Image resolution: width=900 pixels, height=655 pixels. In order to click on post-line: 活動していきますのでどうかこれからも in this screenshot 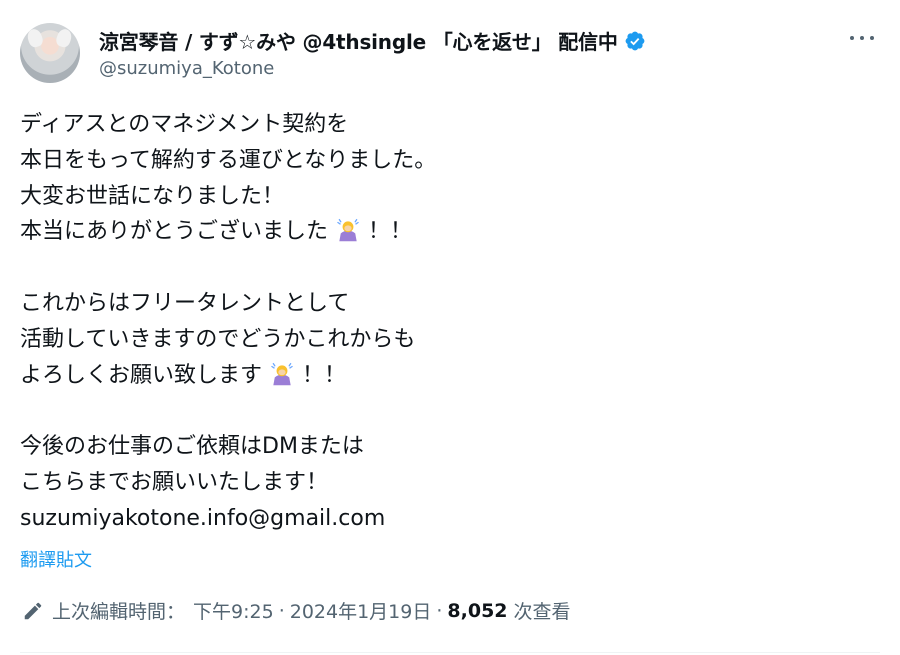, I will do `click(218, 339)`.